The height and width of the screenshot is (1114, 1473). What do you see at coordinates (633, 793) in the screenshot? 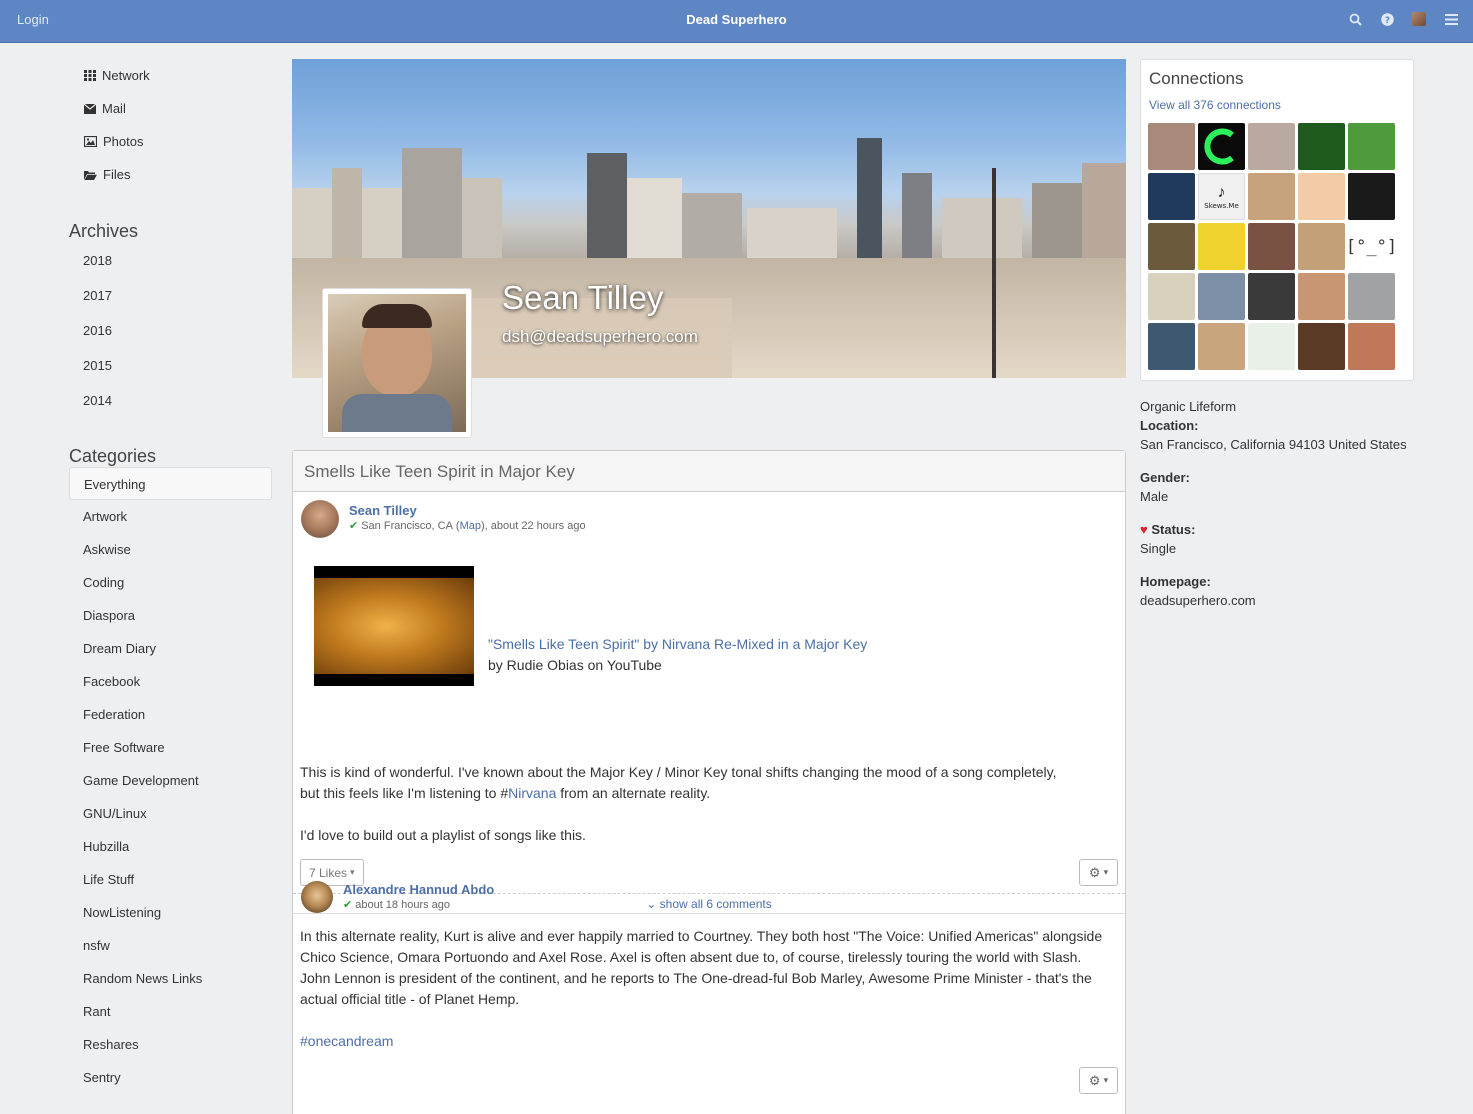
I see `post-text-line: from an alternate reality.` at bounding box center [633, 793].